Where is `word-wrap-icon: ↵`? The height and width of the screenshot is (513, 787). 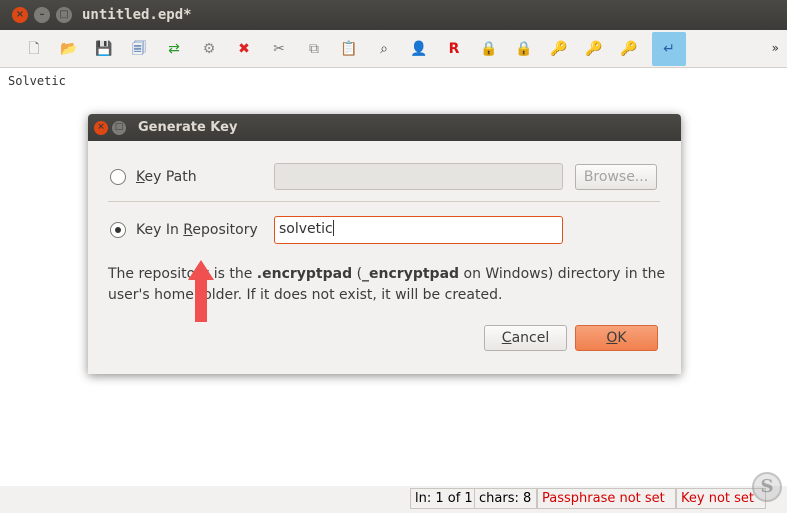 word-wrap-icon: ↵ is located at coordinates (669, 48).